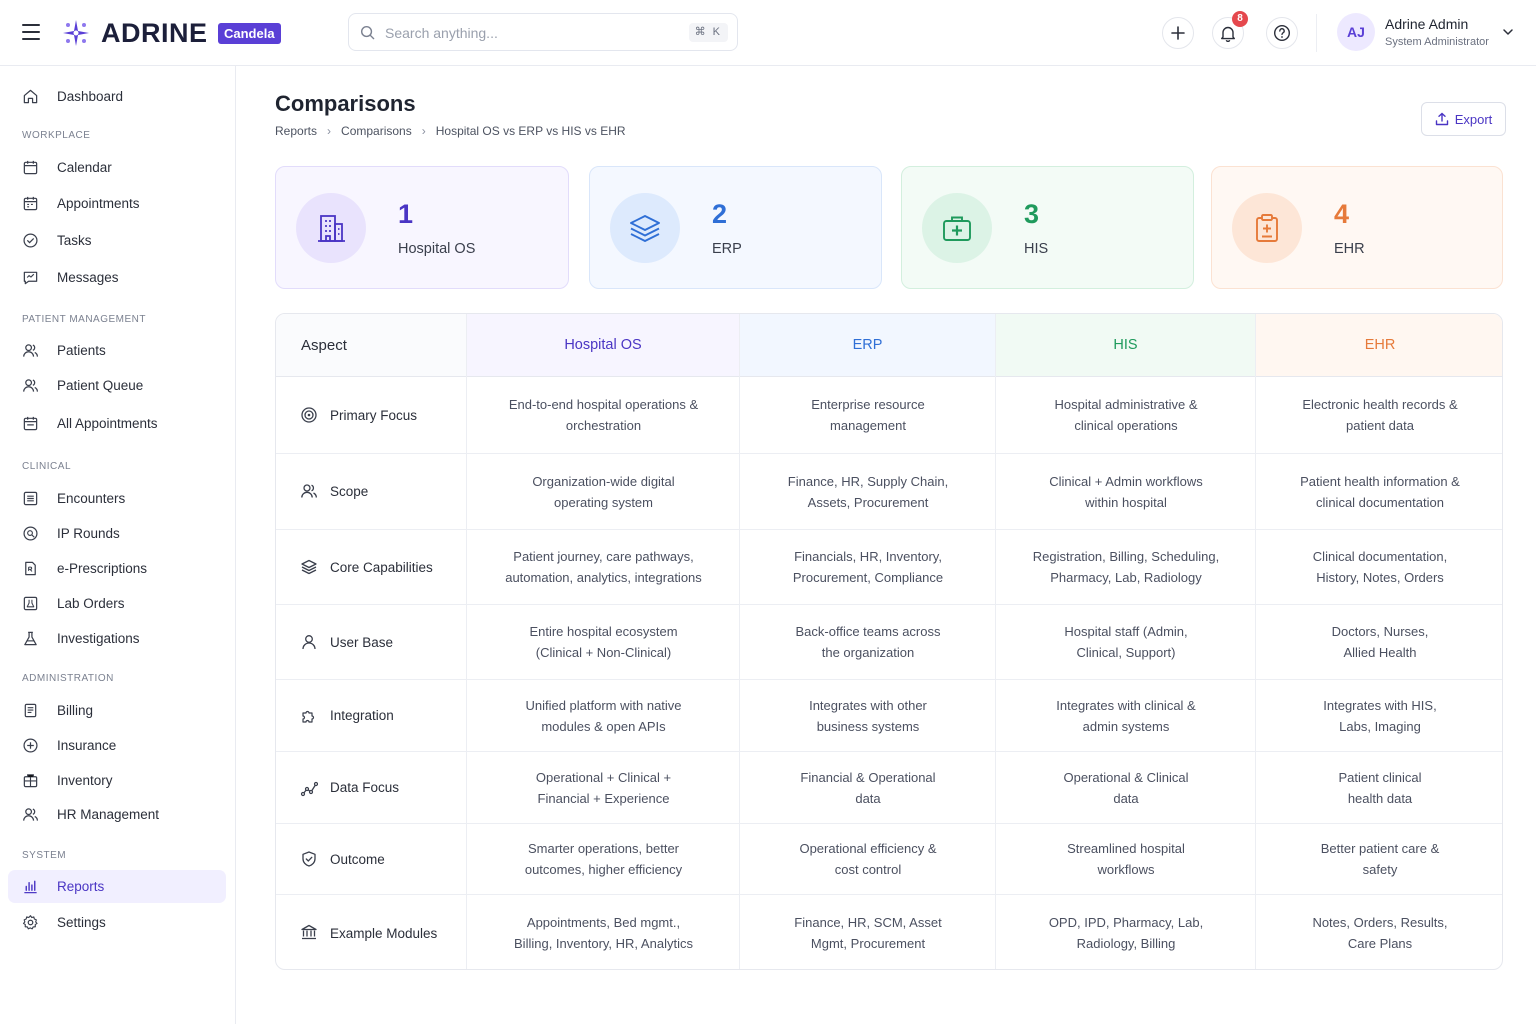 This screenshot has height=1024, width=1536. What do you see at coordinates (1036, 249) in the screenshot?
I see `card-label: HIS` at bounding box center [1036, 249].